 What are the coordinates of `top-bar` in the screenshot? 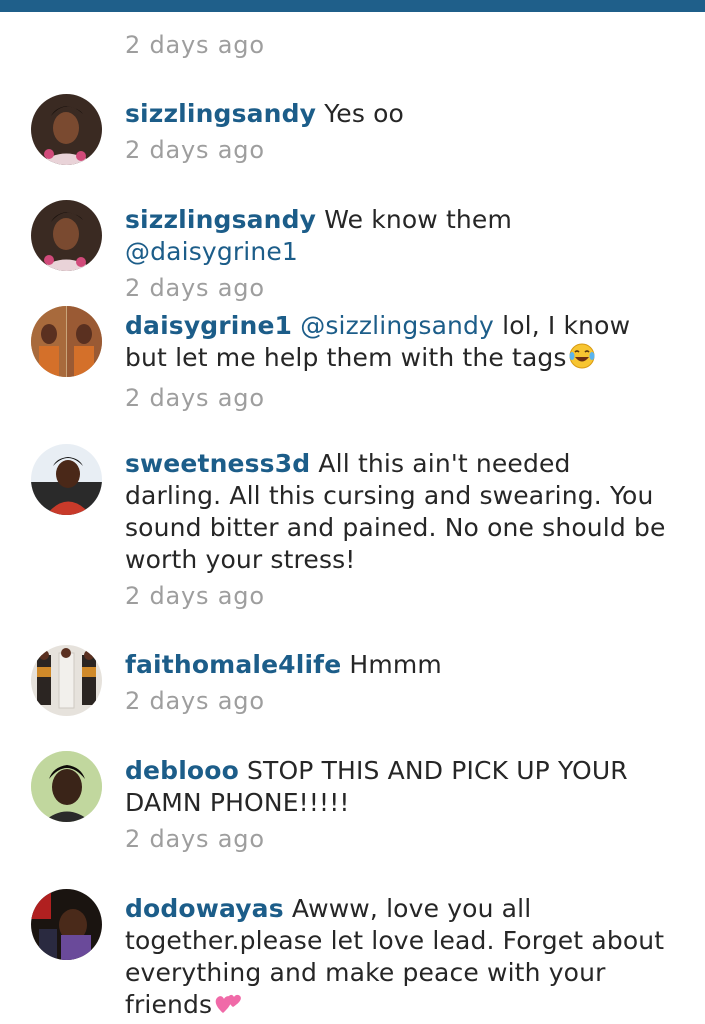 It's located at (352, 6).